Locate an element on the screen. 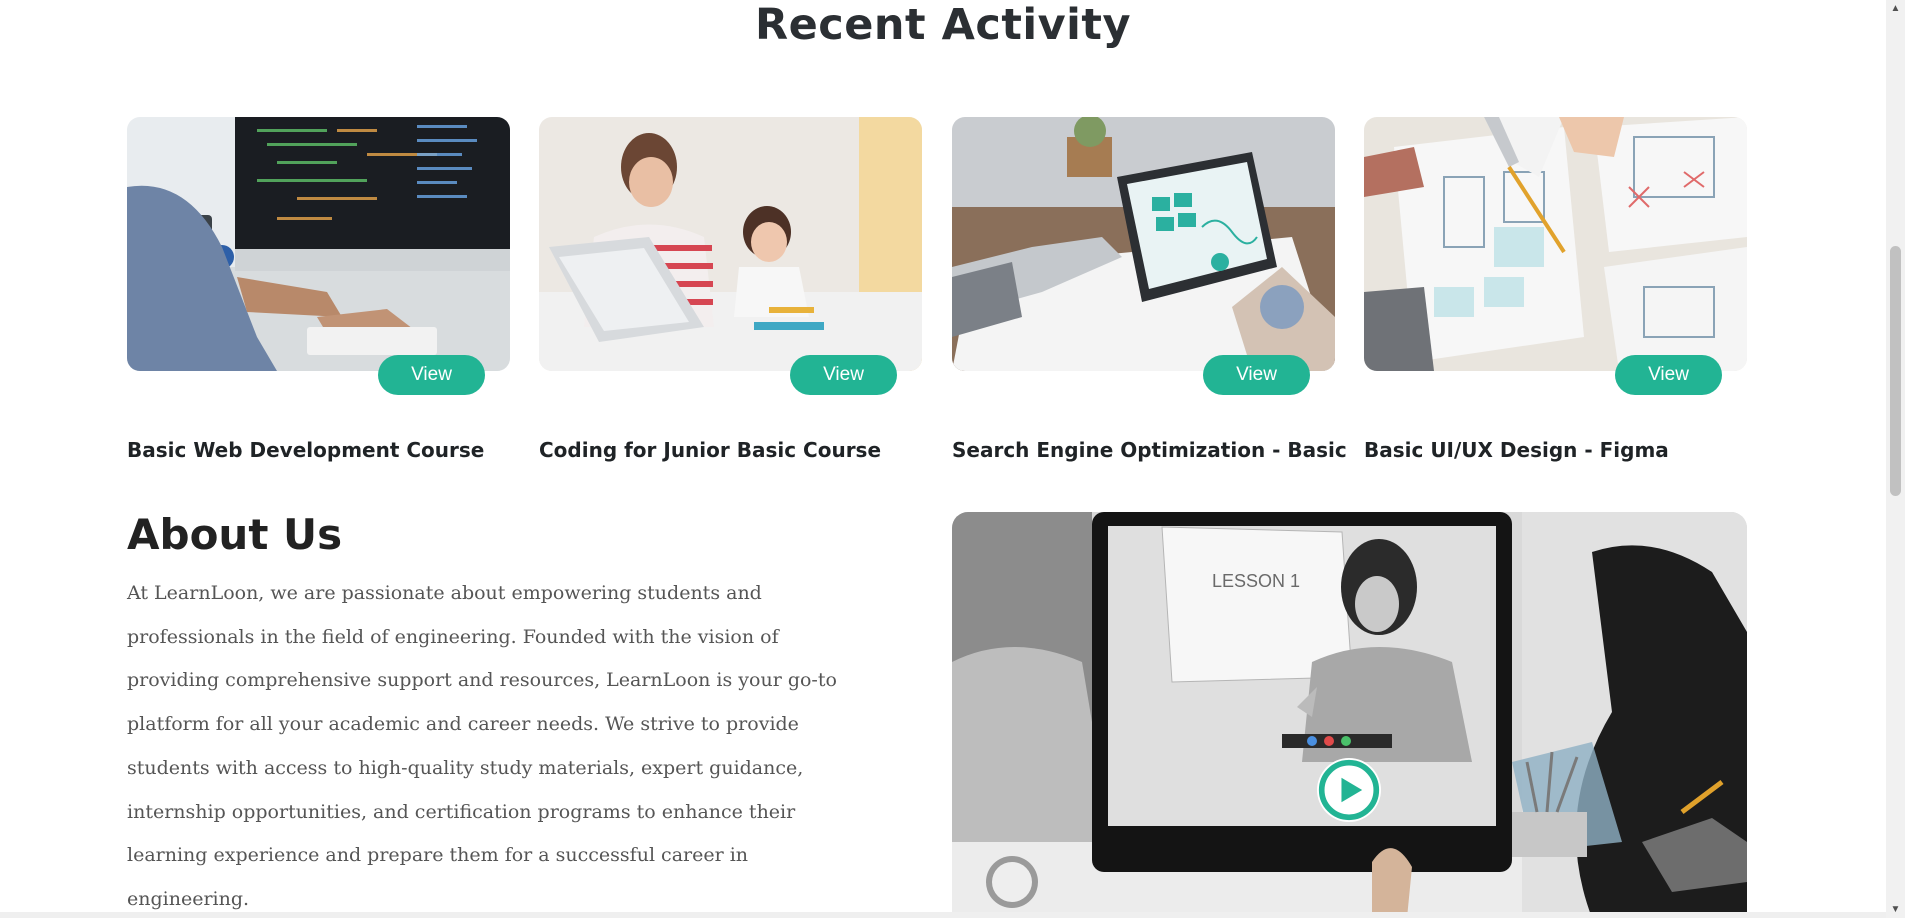 The image size is (1905, 922). vertical-scrollbar: ▲ ▼ is located at coordinates (1895, 459).